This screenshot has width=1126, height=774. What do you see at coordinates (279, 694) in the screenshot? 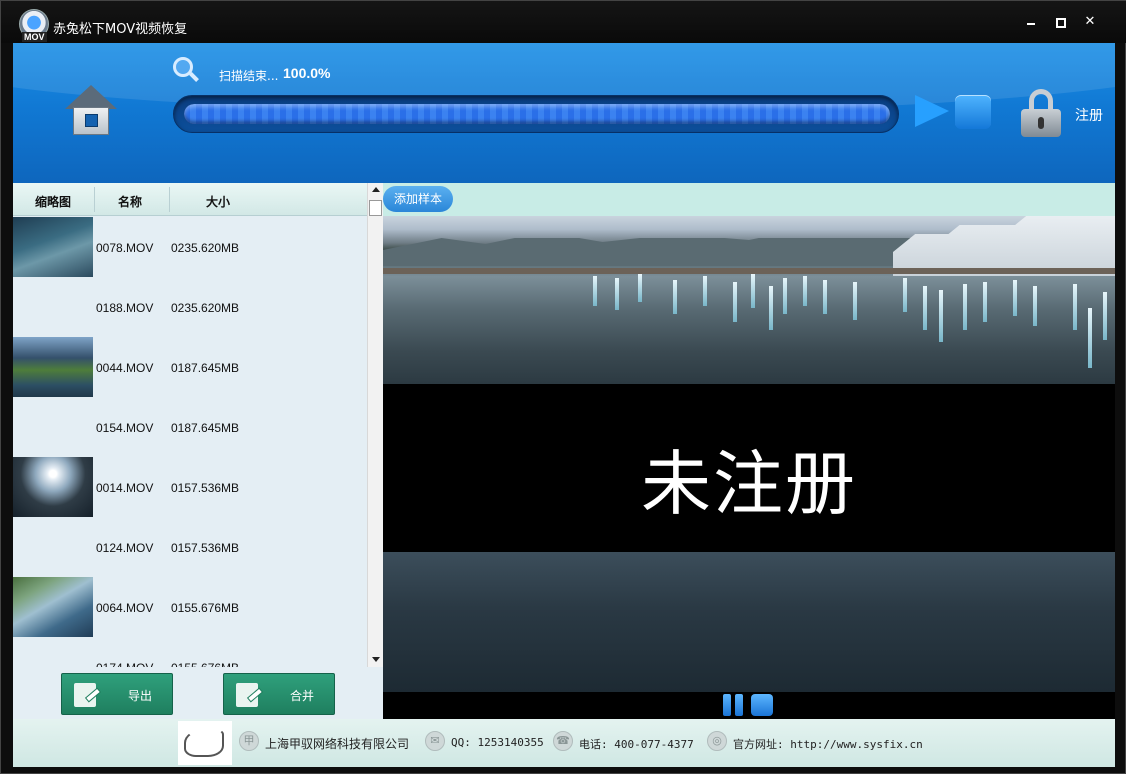
I see `merge-button: 合并` at bounding box center [279, 694].